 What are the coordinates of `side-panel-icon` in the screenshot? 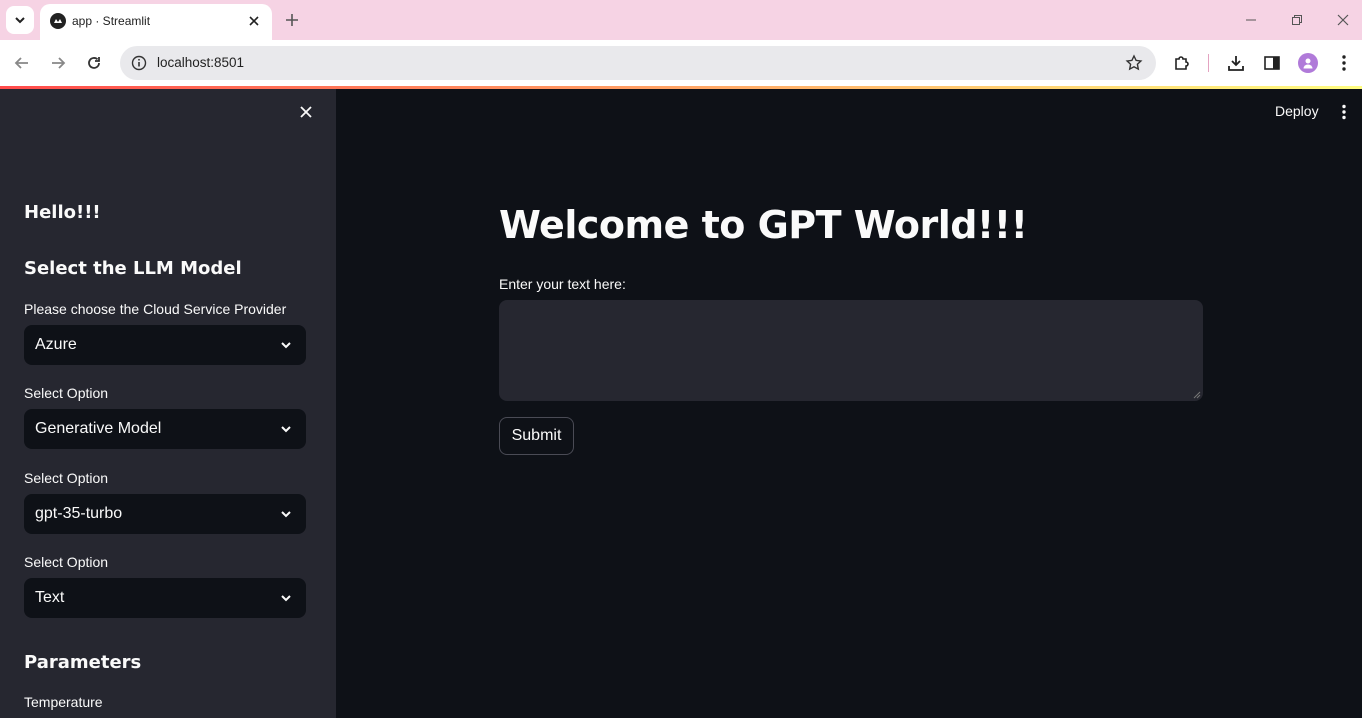 It's located at (1272, 63).